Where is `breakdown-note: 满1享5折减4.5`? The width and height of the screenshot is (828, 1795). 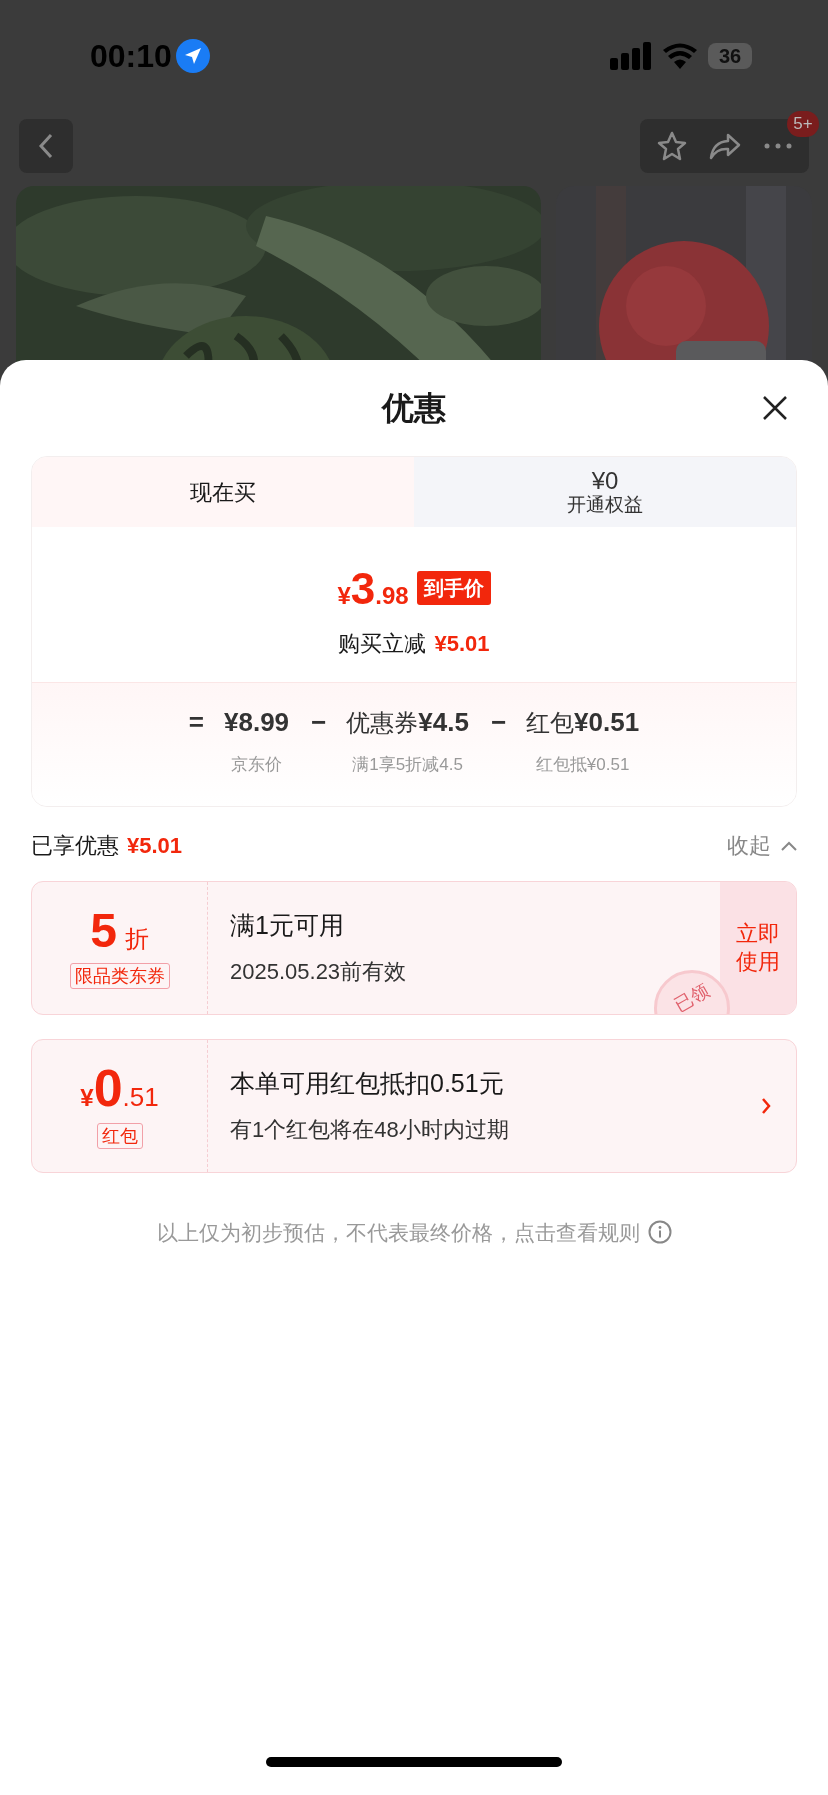
breakdown-note: 满1享5折减4.5 is located at coordinates (407, 765).